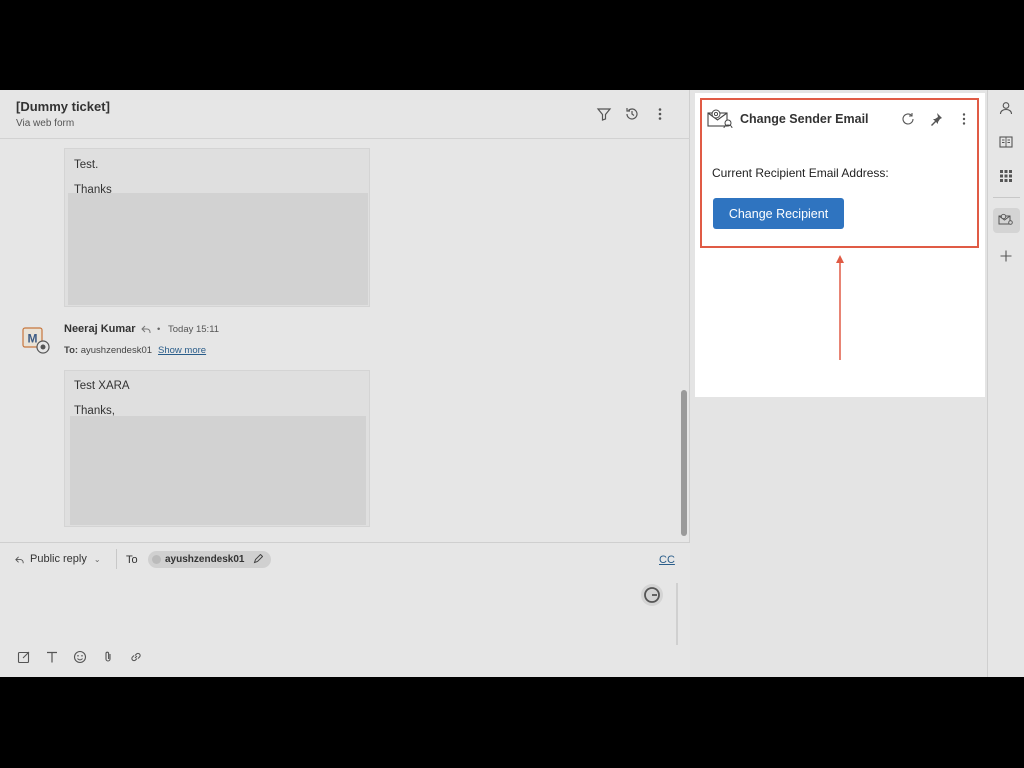  What do you see at coordinates (136, 657) in the screenshot?
I see `link-icon` at bounding box center [136, 657].